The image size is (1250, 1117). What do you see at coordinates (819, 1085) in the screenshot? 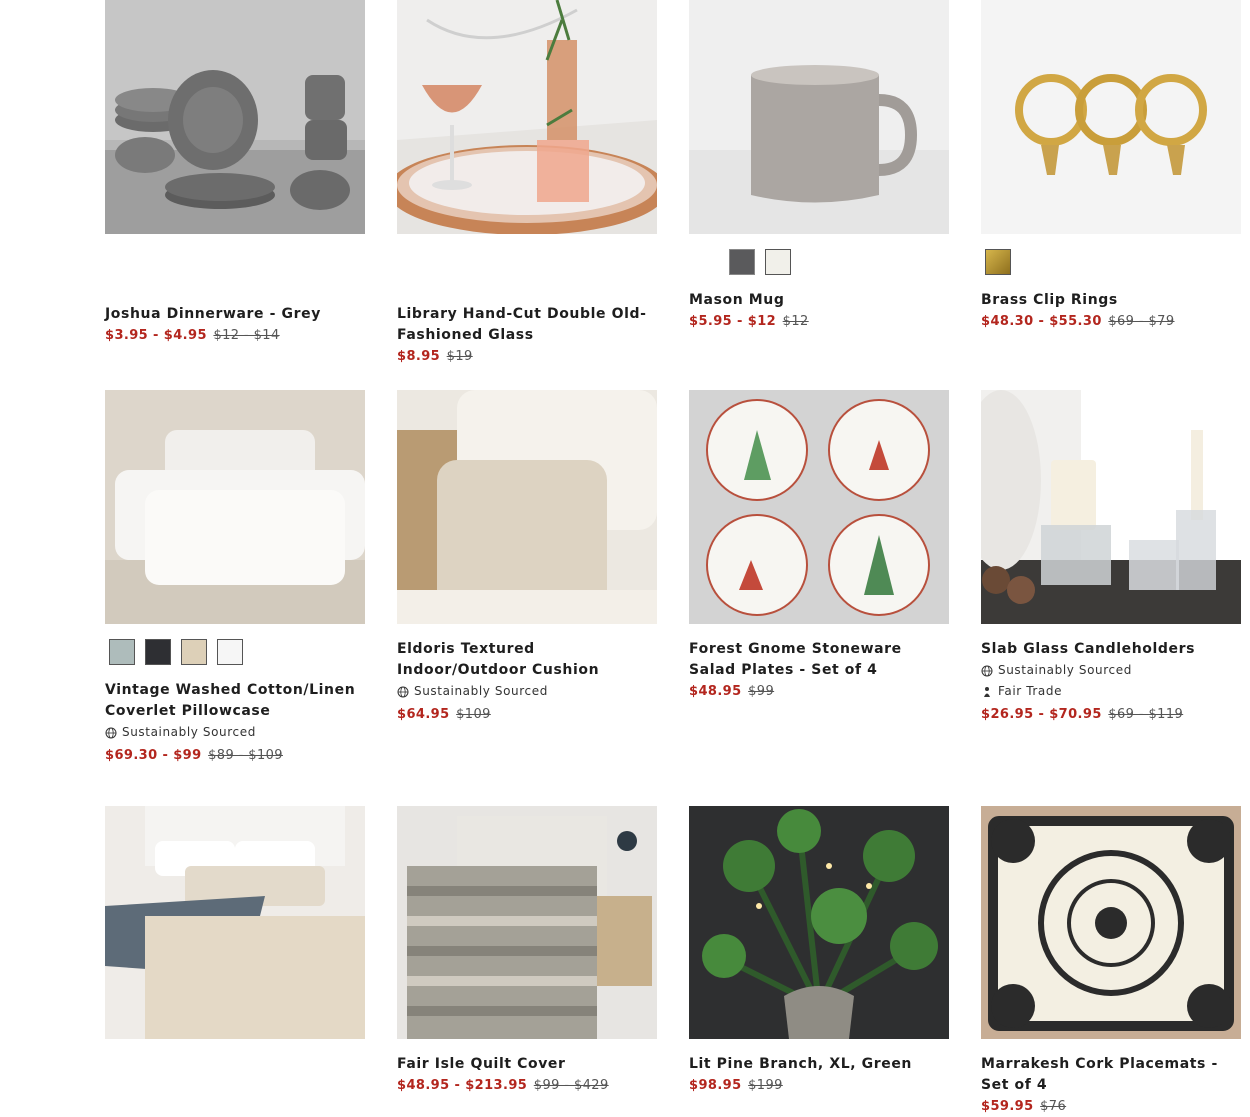
I see `product-price: $98.95 $199` at bounding box center [819, 1085].